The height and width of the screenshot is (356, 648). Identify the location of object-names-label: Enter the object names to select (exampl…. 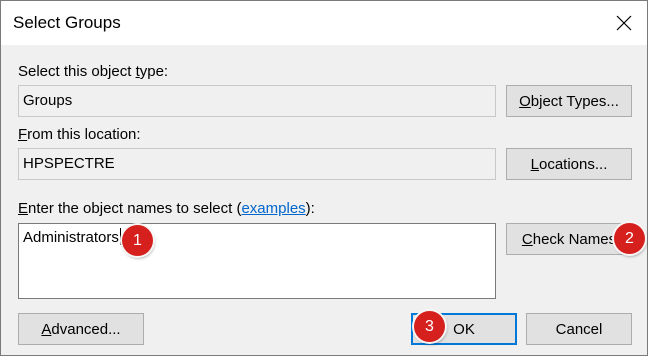
(166, 208).